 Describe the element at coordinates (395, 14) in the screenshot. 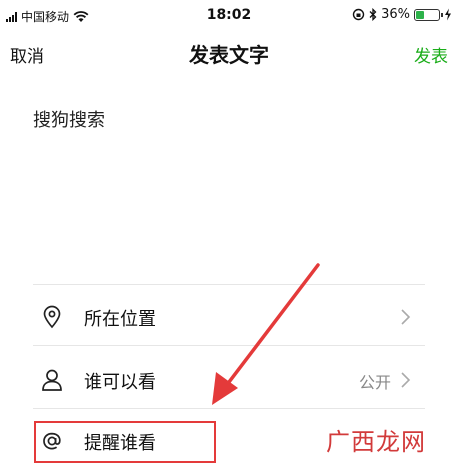

I see `battery-percent: 36%` at that location.